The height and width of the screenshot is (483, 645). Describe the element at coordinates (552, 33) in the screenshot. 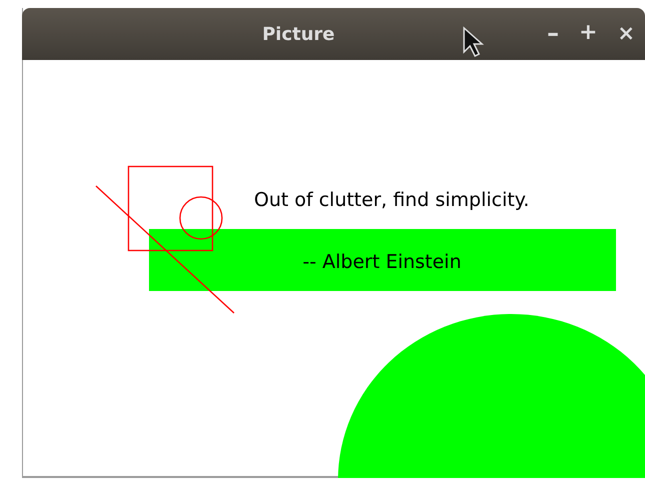

I see `minimize-button: –` at that location.